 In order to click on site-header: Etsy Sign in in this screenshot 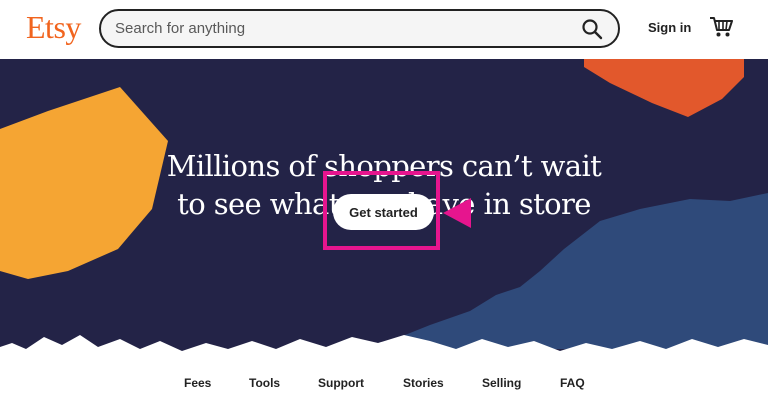, I will do `click(384, 29)`.